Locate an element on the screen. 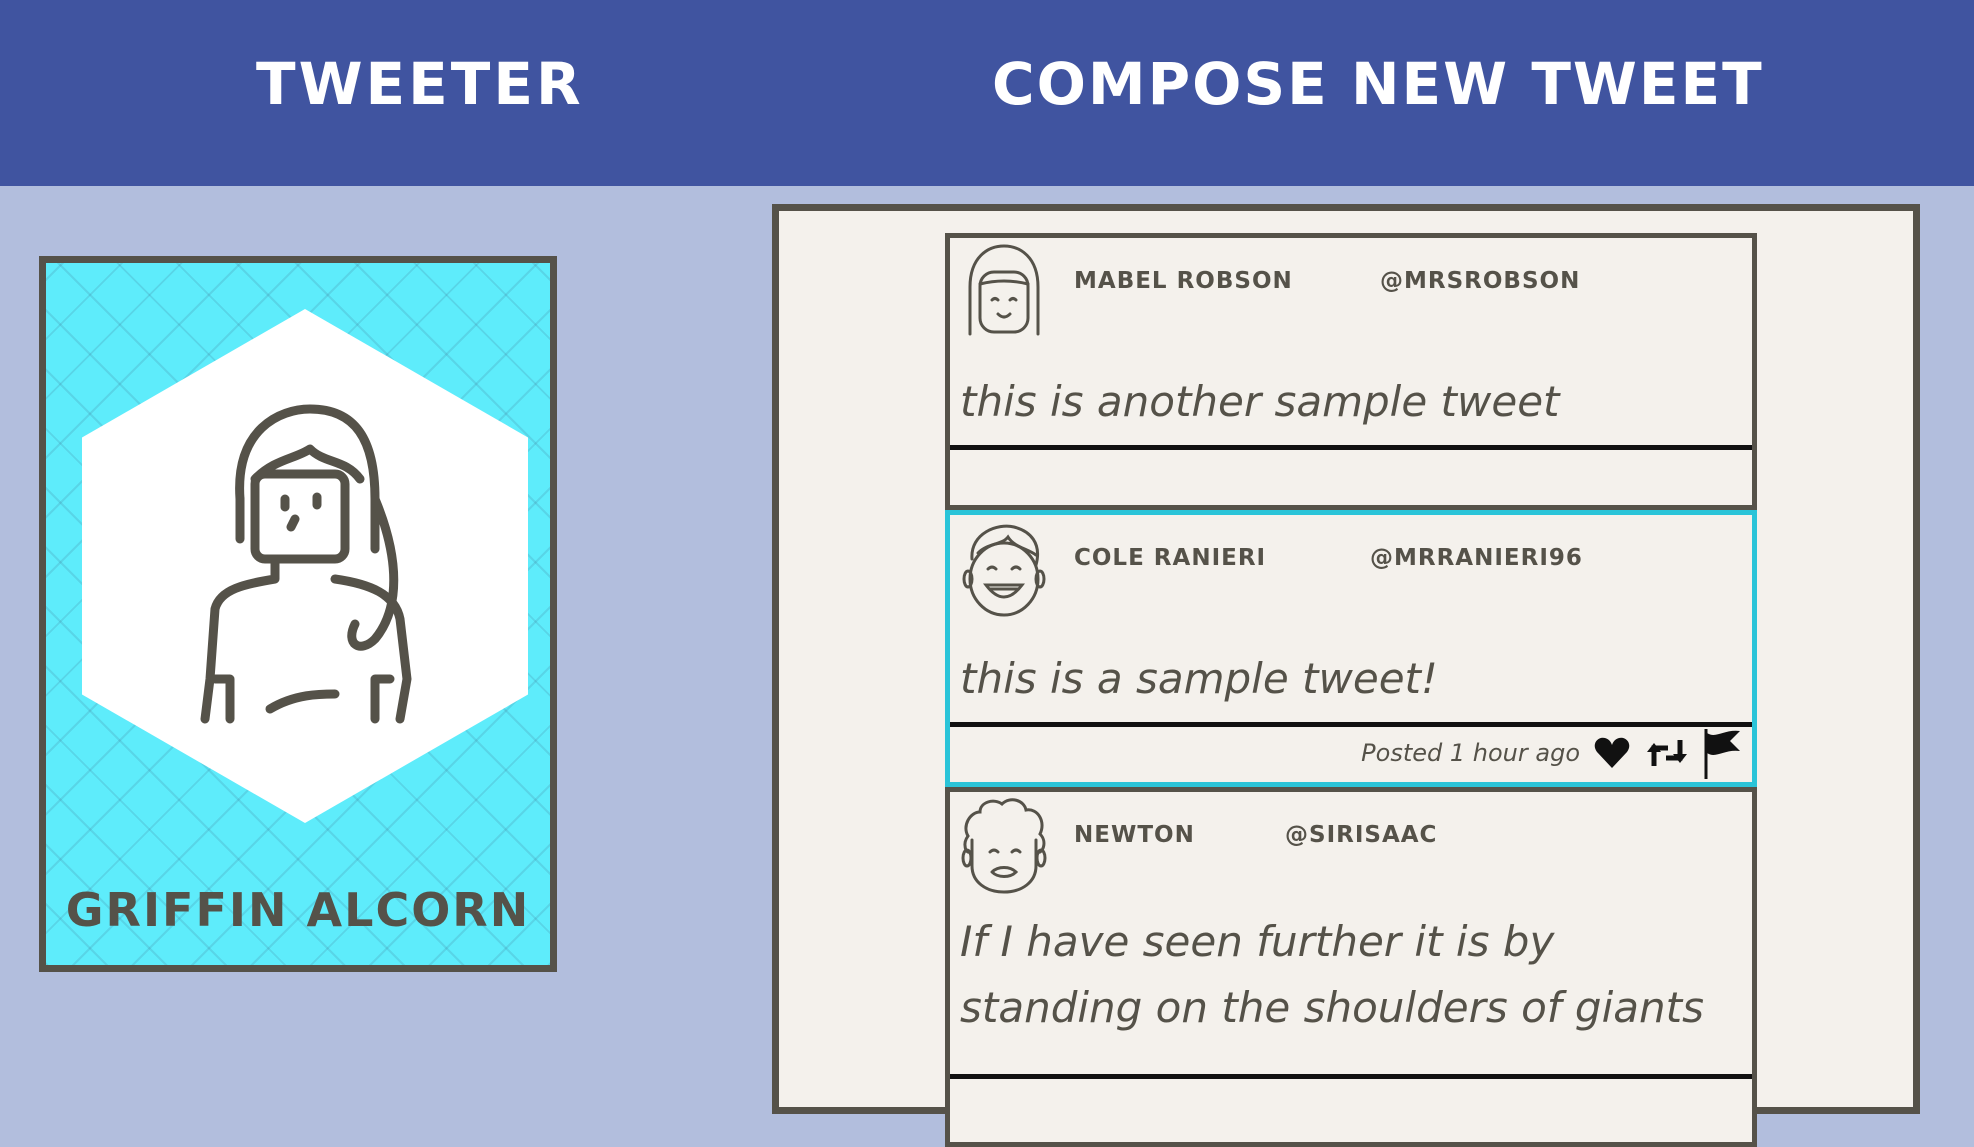 The height and width of the screenshot is (1147, 1974). posted-time: Posted 1 hour ago is located at coordinates (1470, 753).